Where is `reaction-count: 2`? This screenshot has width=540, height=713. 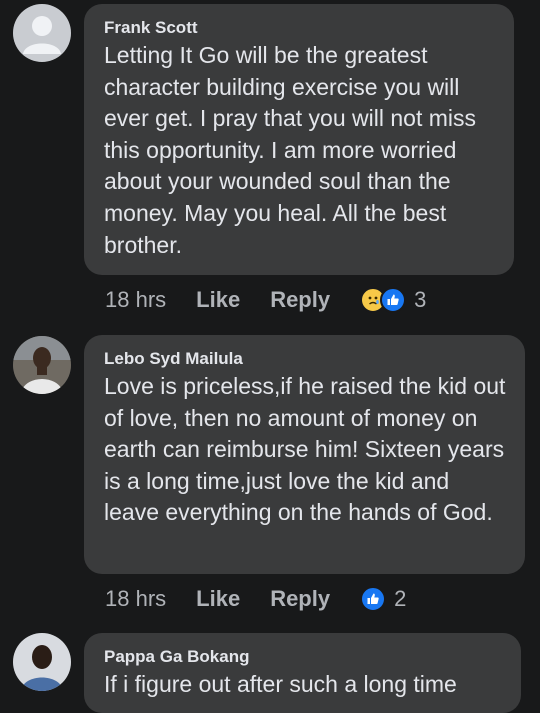 reaction-count: 2 is located at coordinates (400, 598).